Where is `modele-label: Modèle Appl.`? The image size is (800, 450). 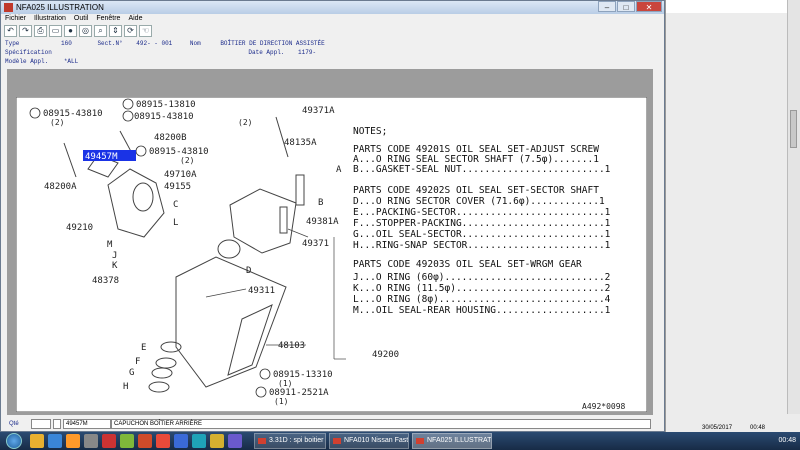
modele-label: Modèle Appl. is located at coordinates (27, 61).